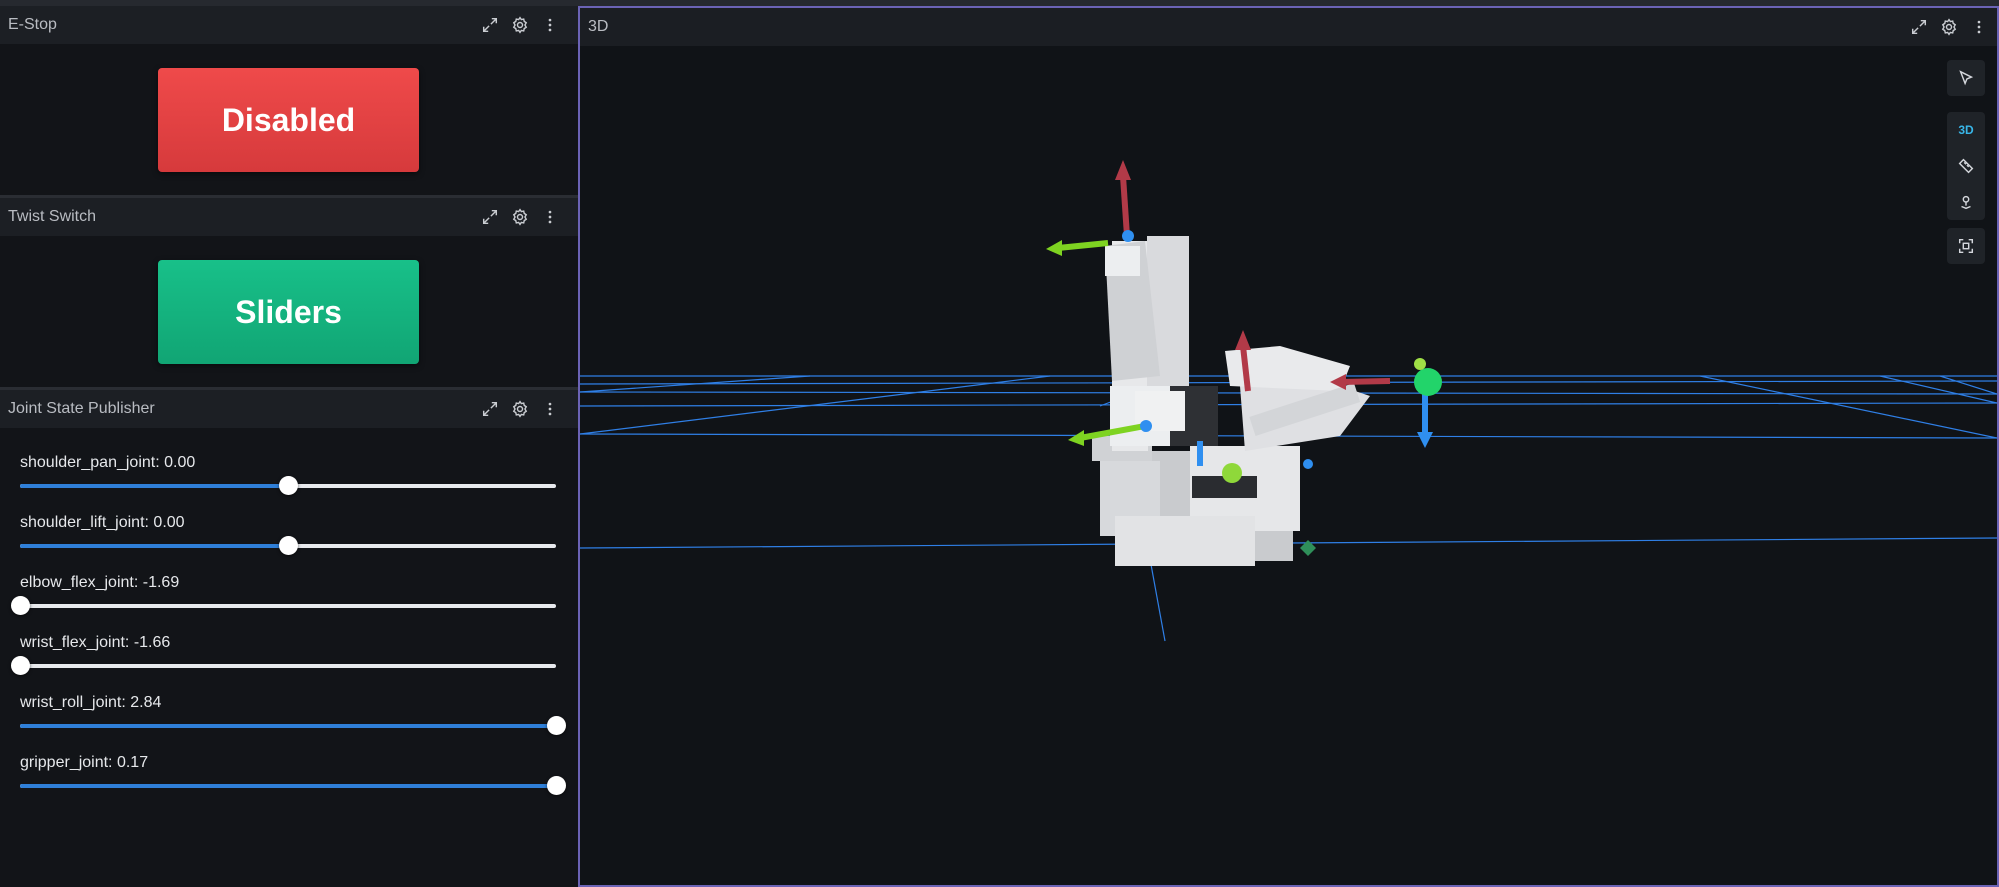  I want to click on joint-slider-label: shoulder_pan_joint: 0.00, so click(108, 462).